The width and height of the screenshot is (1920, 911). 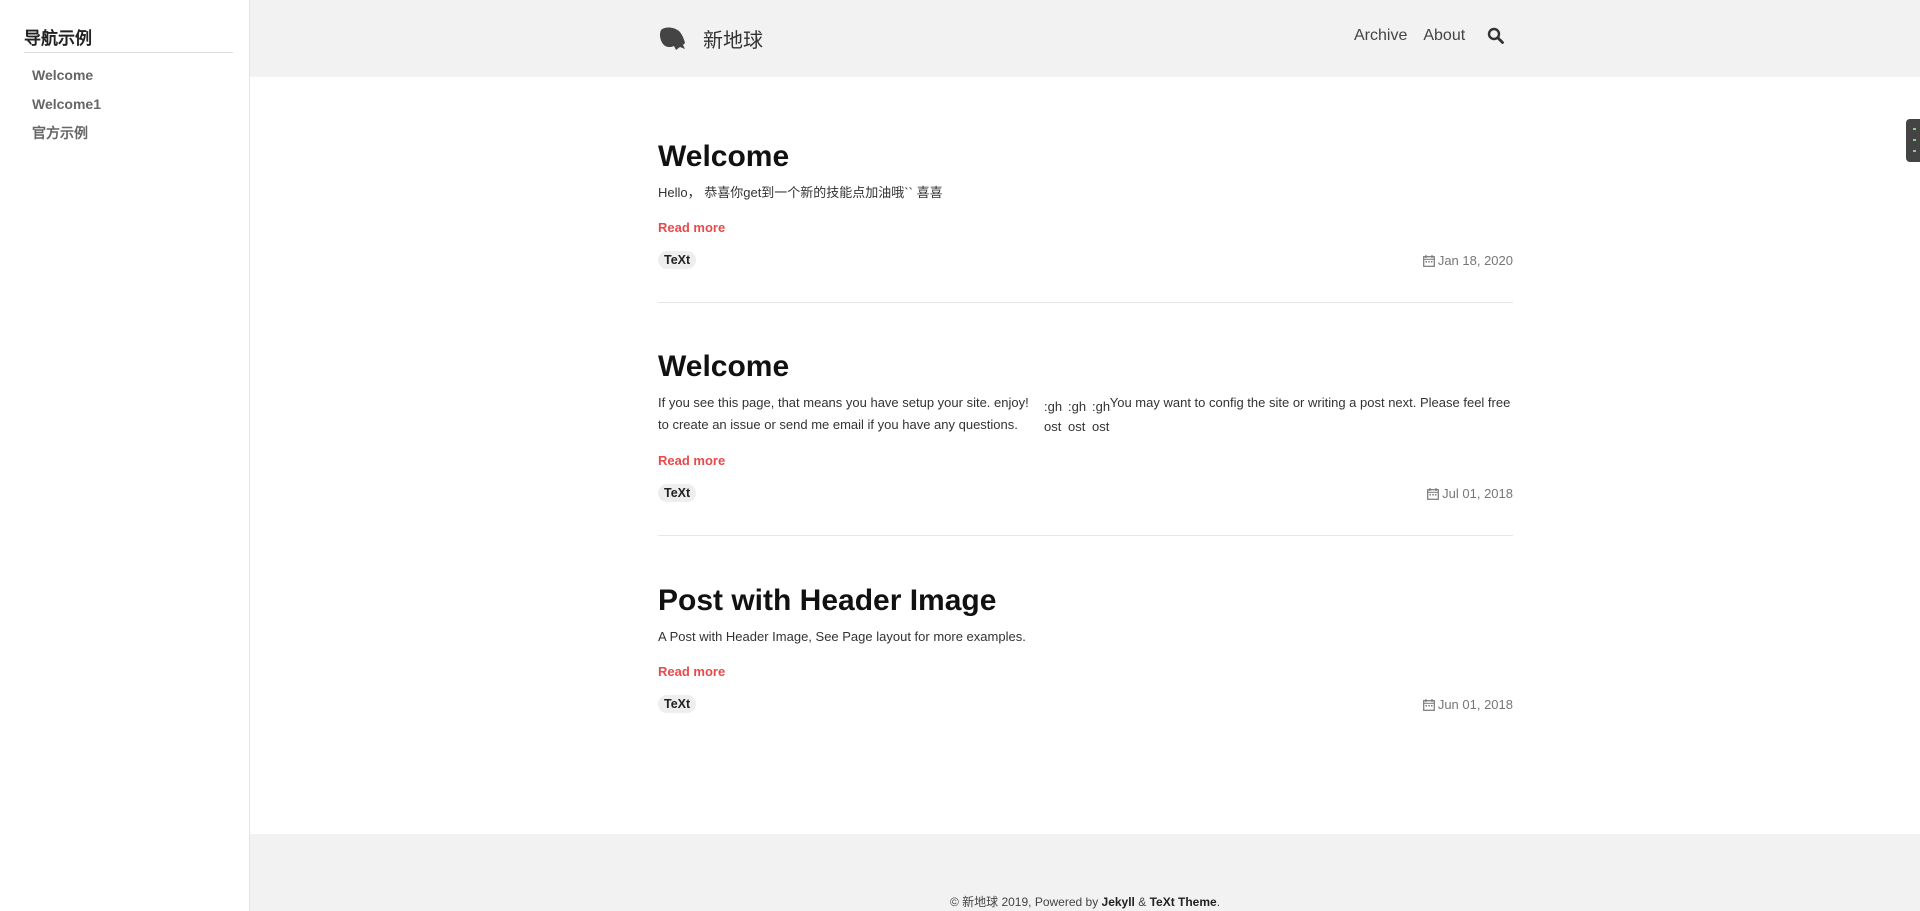 I want to click on sidebar-item-official-examples: 官方示例, so click(x=66, y=138).